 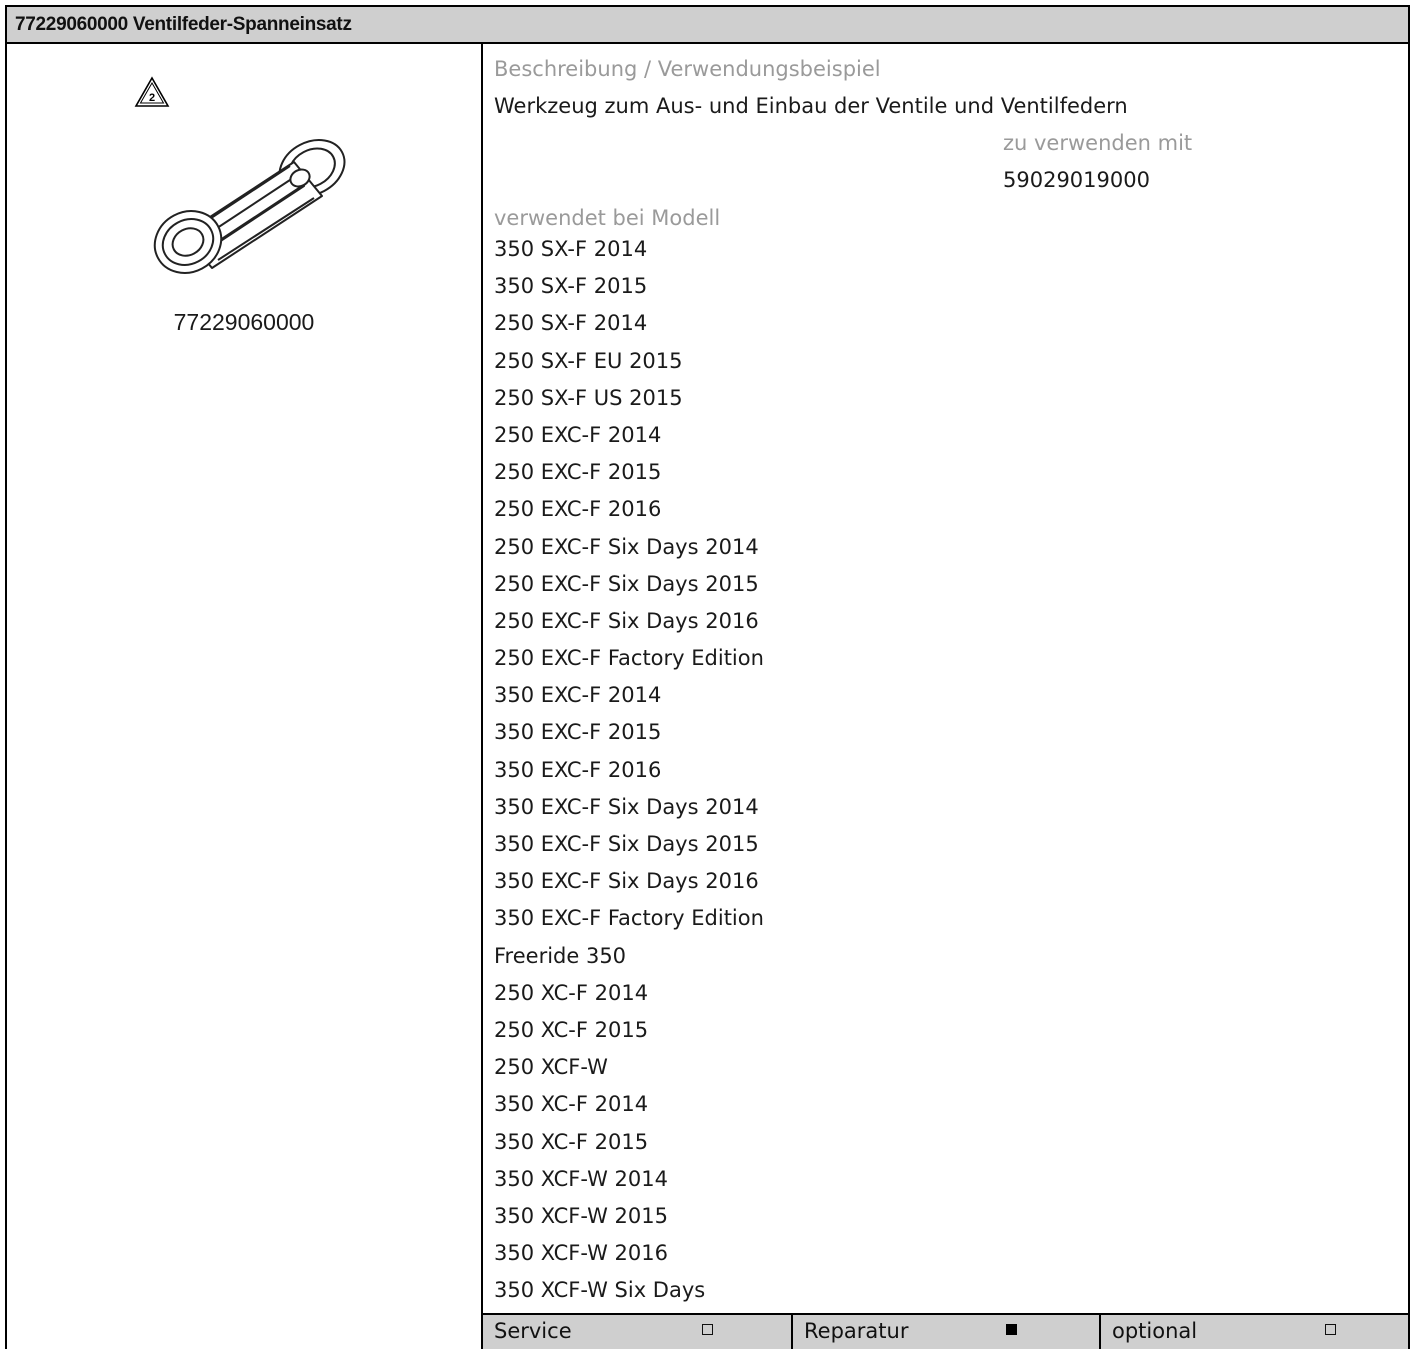 What do you see at coordinates (687, 69) in the screenshot?
I see `description-heading: Beschreibung / Verwendungsbeispiel` at bounding box center [687, 69].